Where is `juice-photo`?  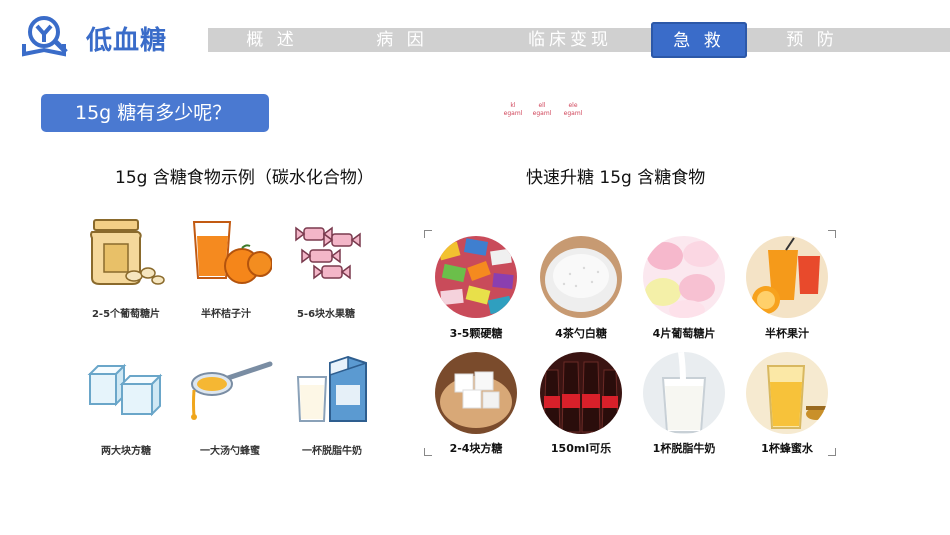
juice-photo is located at coordinates (787, 277).